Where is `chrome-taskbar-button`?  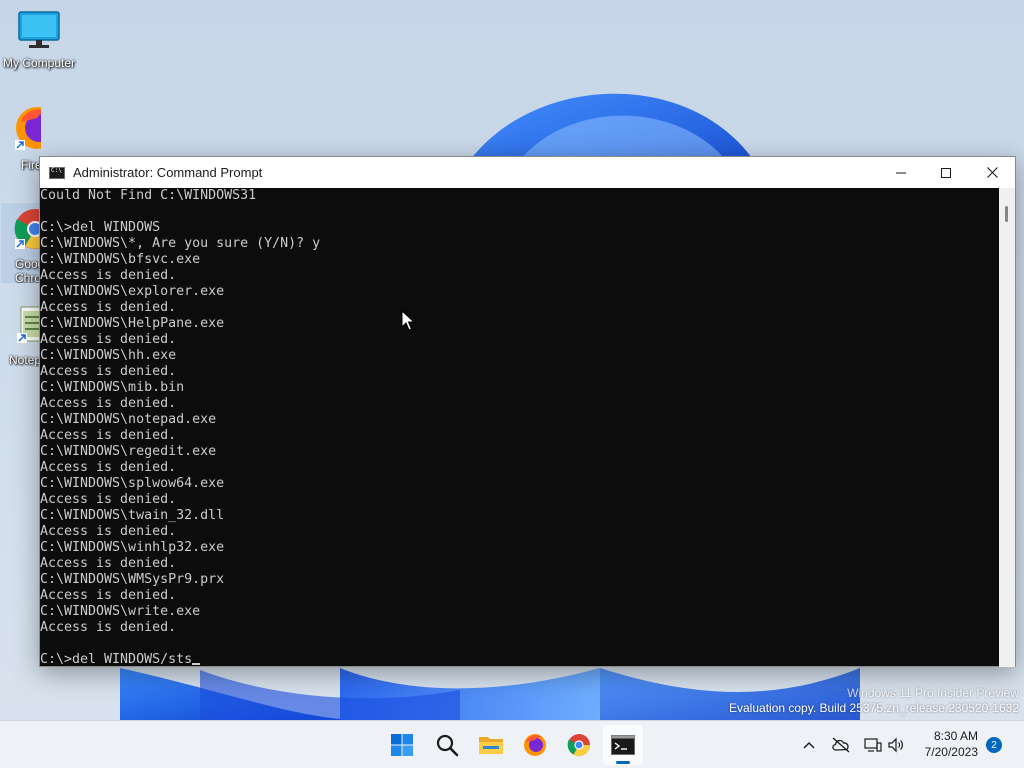
chrome-taskbar-button is located at coordinates (579, 745).